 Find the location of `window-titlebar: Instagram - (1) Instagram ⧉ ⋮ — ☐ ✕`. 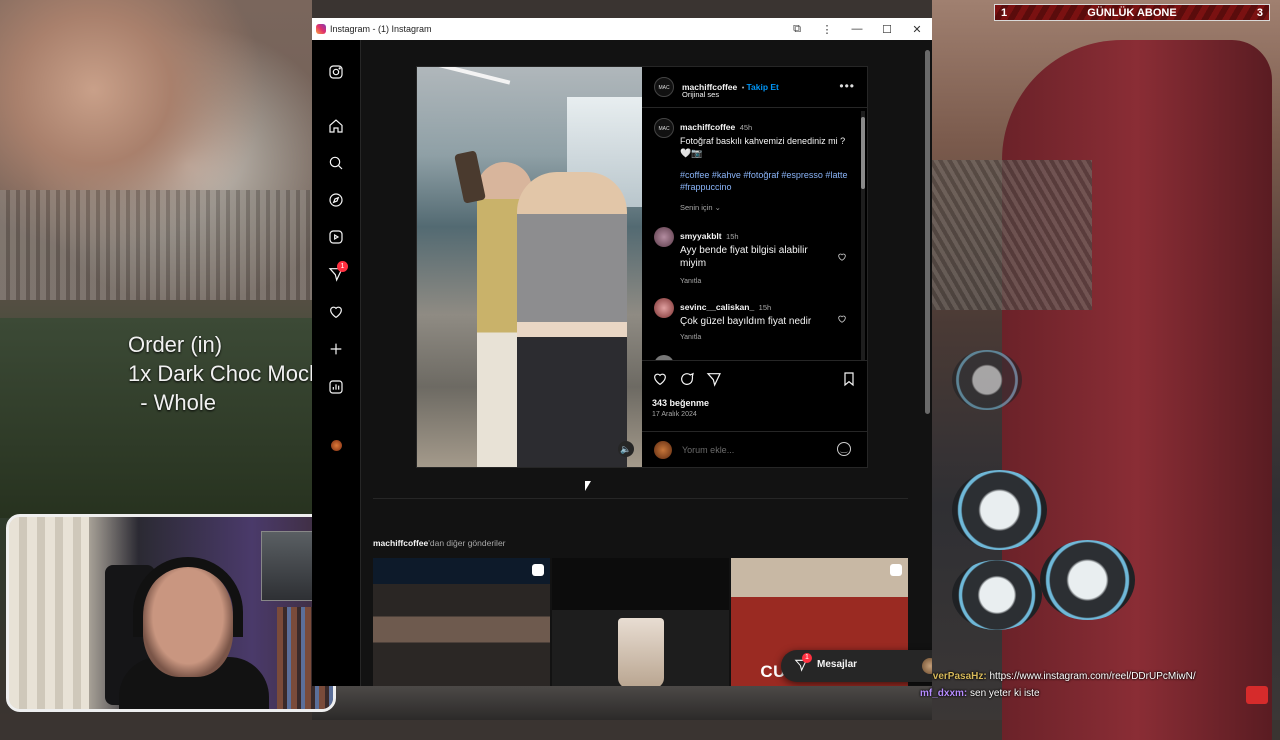

window-titlebar: Instagram - (1) Instagram ⧉ ⋮ — ☐ ✕ is located at coordinates (622, 29).